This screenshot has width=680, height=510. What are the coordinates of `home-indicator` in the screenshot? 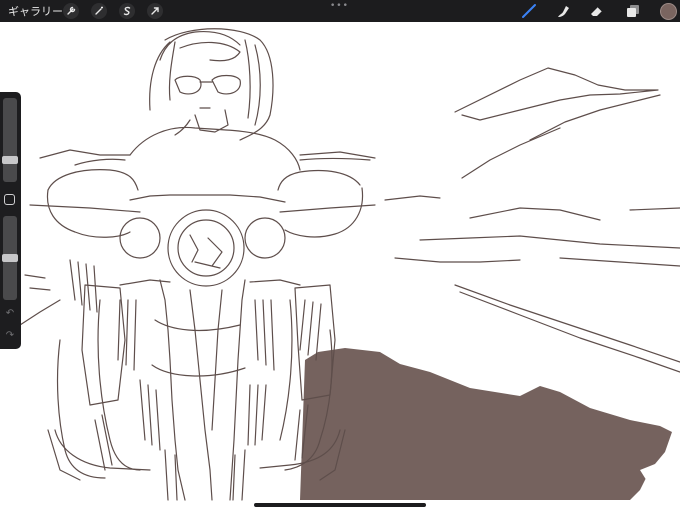 It's located at (340, 505).